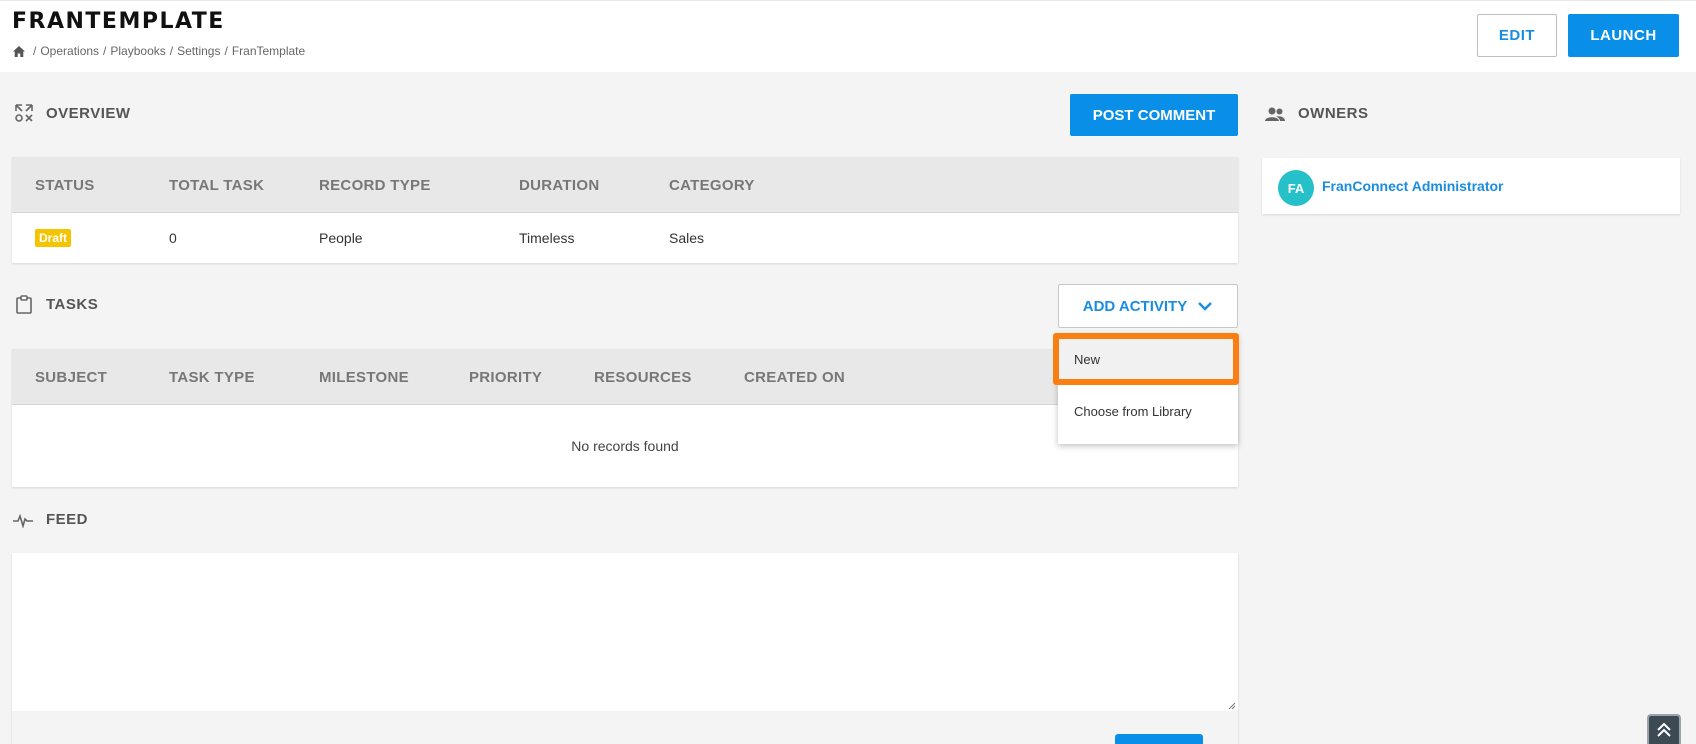  What do you see at coordinates (72, 304) in the screenshot?
I see `tasks-title: TASKS` at bounding box center [72, 304].